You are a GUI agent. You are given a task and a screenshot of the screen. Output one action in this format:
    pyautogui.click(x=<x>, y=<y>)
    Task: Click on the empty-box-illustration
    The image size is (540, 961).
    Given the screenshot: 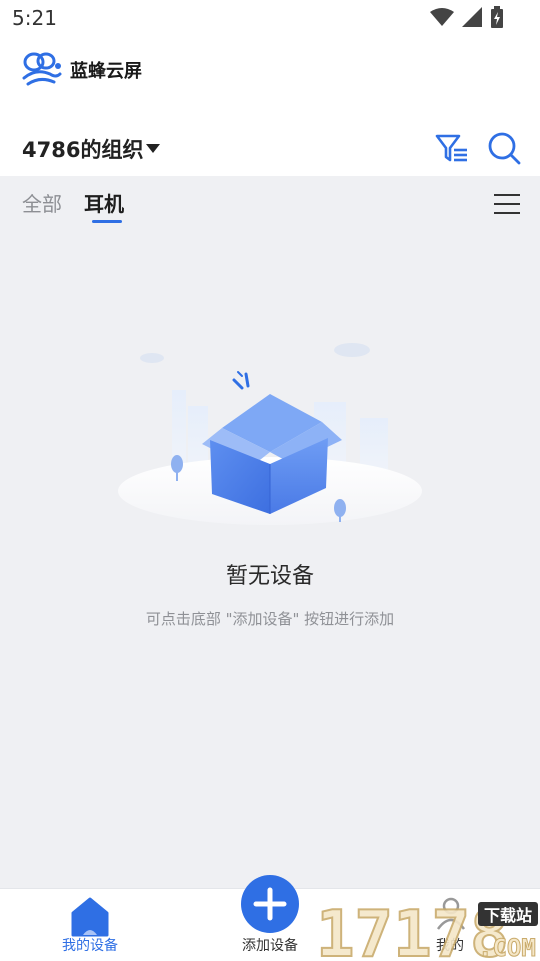 What is the action you would take?
    pyautogui.click(x=270, y=434)
    